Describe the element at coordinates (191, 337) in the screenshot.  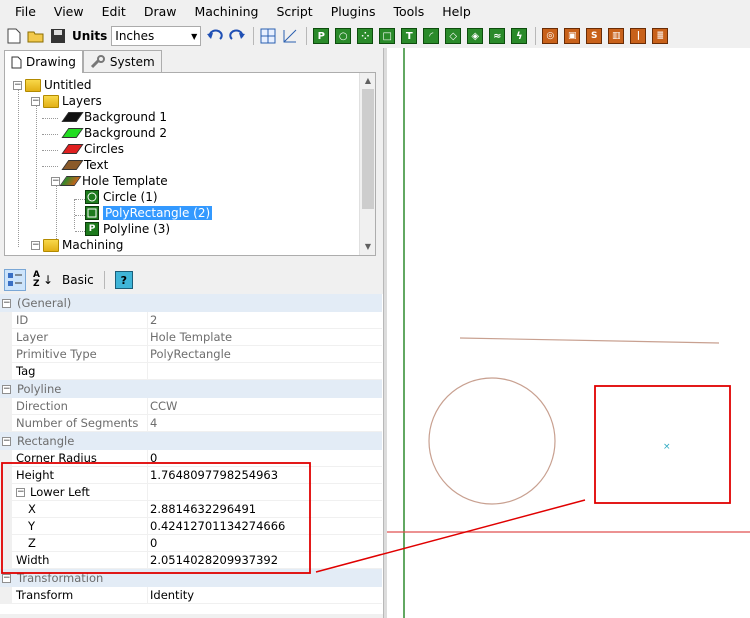
I see `property-row-layer: Layer Hole Template` at that location.